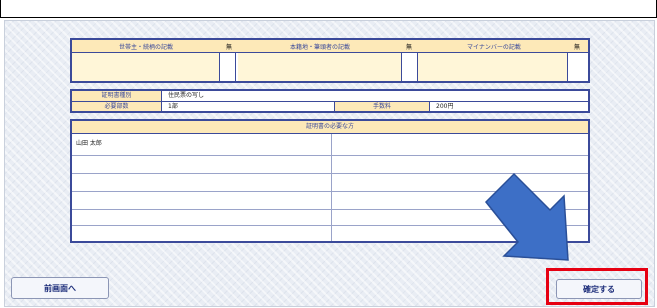  What do you see at coordinates (330, 96) in the screenshot?
I see `certificate-type-row: 証明書種別 住民票の写し` at bounding box center [330, 96].